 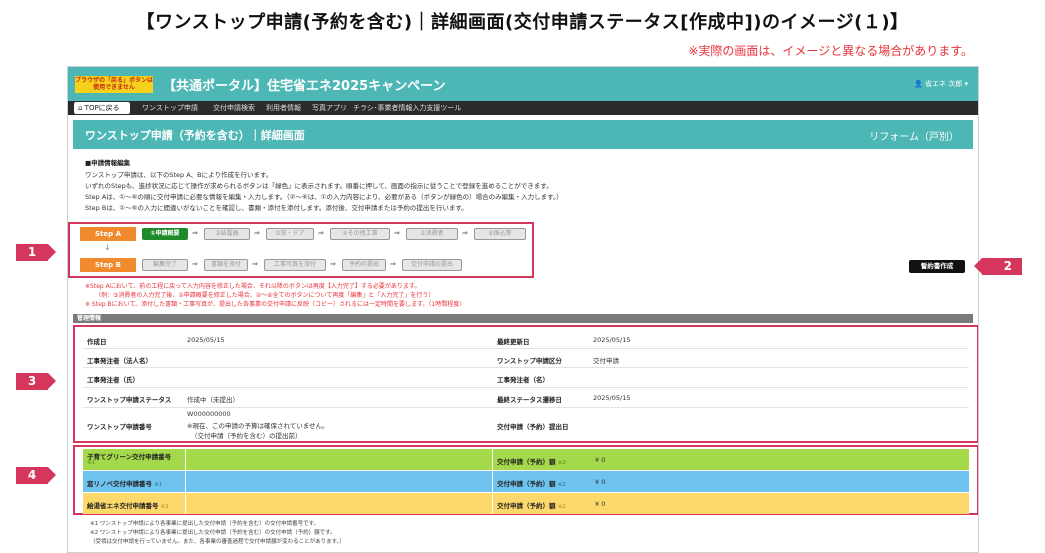 I want to click on info-line: ワンストップ申請は、以下のStep A、Bにより作成を行います。, so click(x=179, y=175).